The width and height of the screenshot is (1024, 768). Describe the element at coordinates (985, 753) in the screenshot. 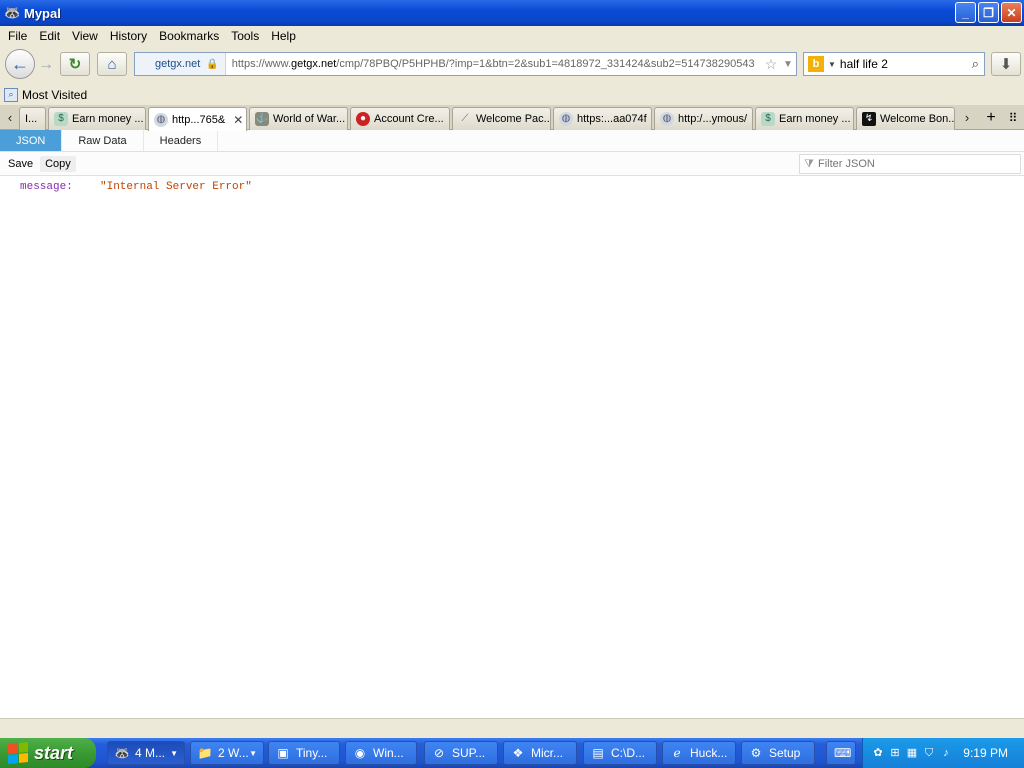

I see `clock: 9:19 PM` at that location.